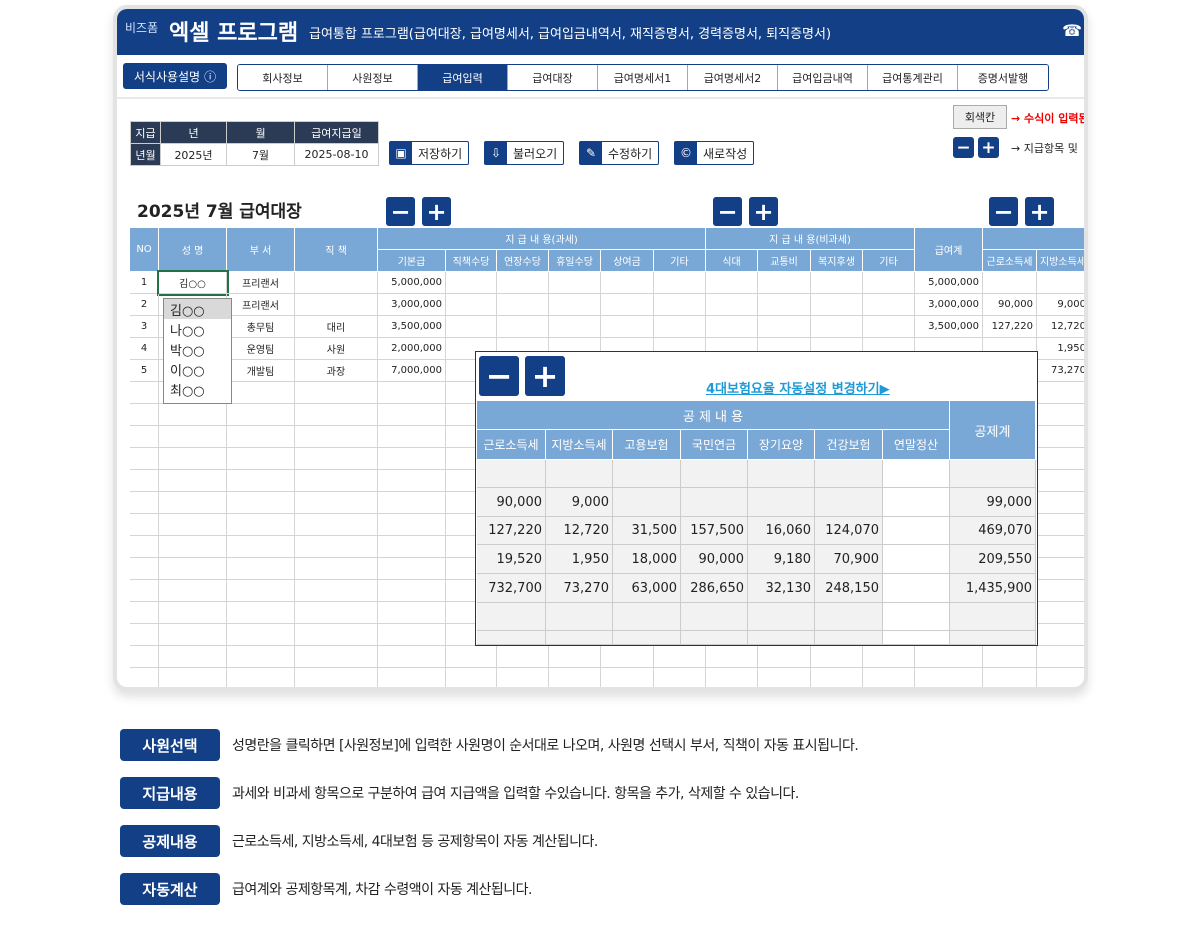 The height and width of the screenshot is (930, 1200). I want to click on grid-cell: 사원, so click(336, 349).